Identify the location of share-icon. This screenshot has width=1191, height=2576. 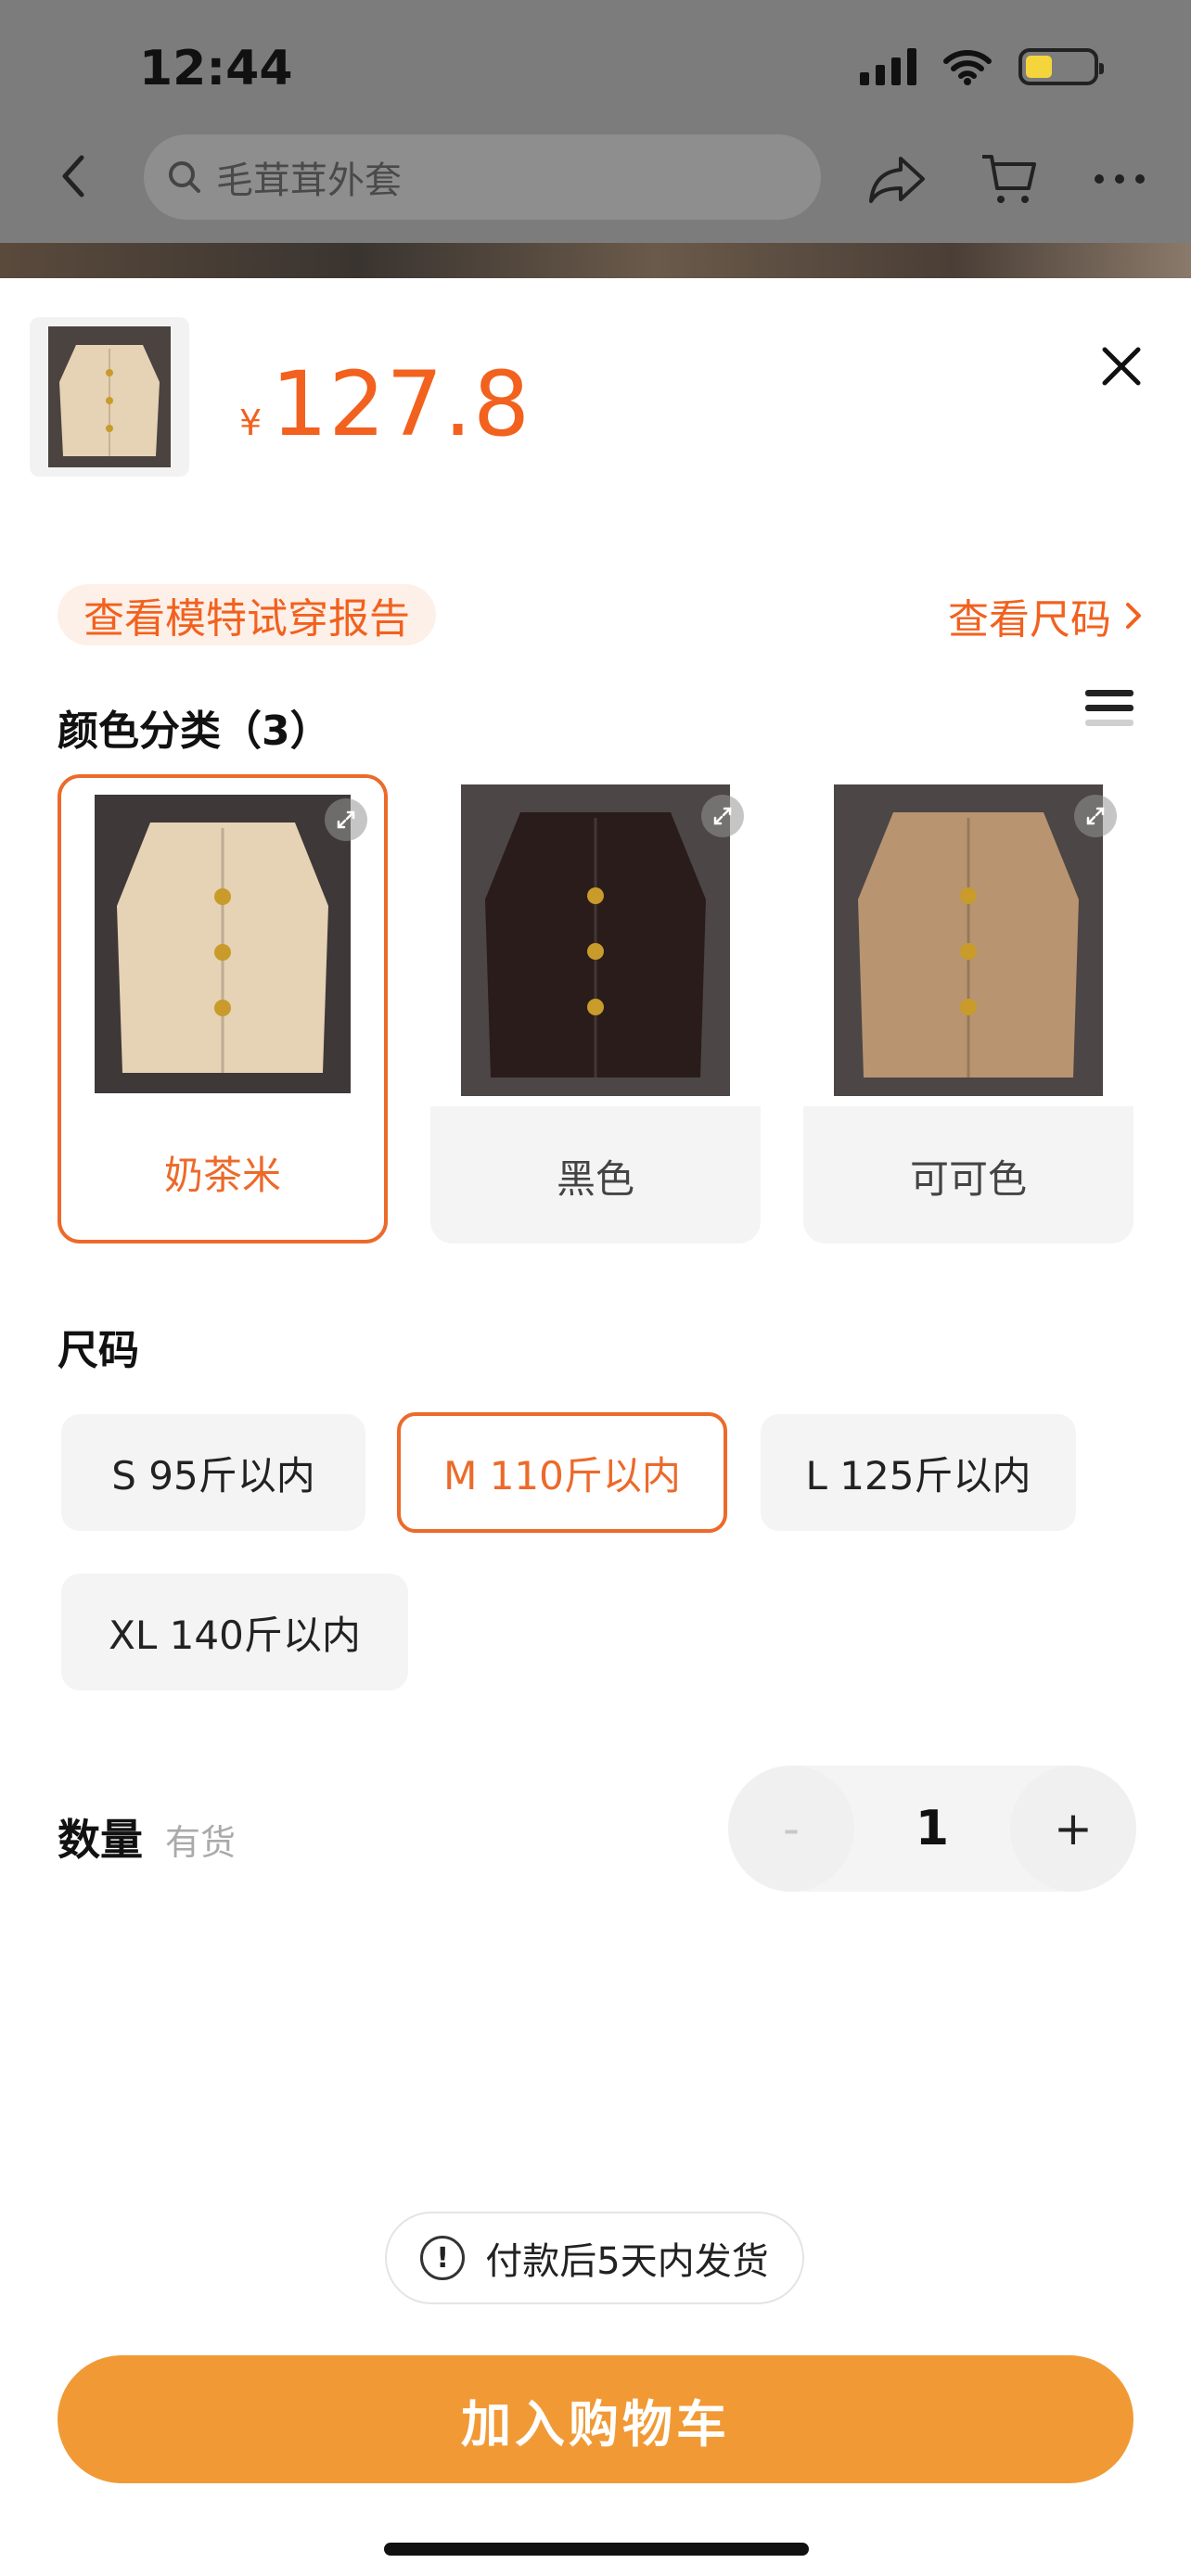
(897, 180).